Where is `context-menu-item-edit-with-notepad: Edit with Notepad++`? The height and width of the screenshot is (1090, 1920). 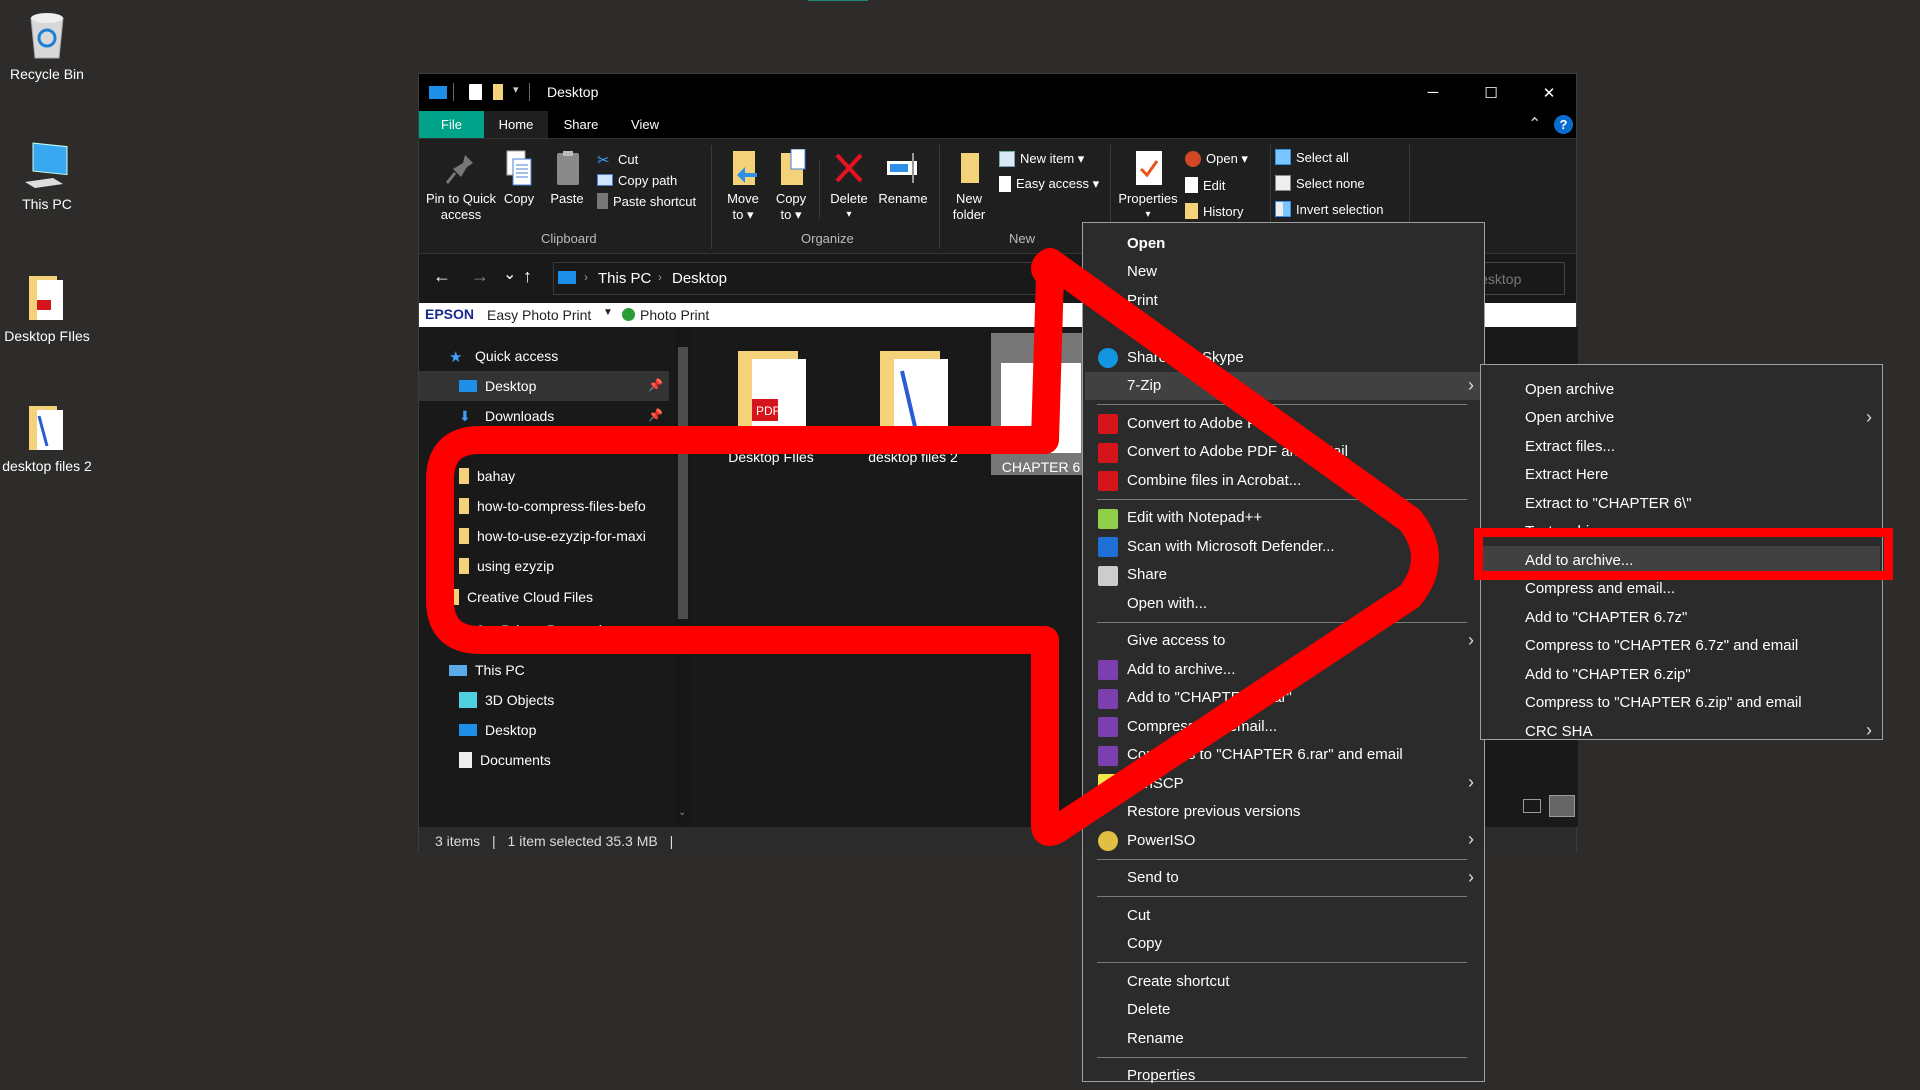
context-menu-item-edit-with-notepad: Edit with Notepad++ is located at coordinates (1283, 518).